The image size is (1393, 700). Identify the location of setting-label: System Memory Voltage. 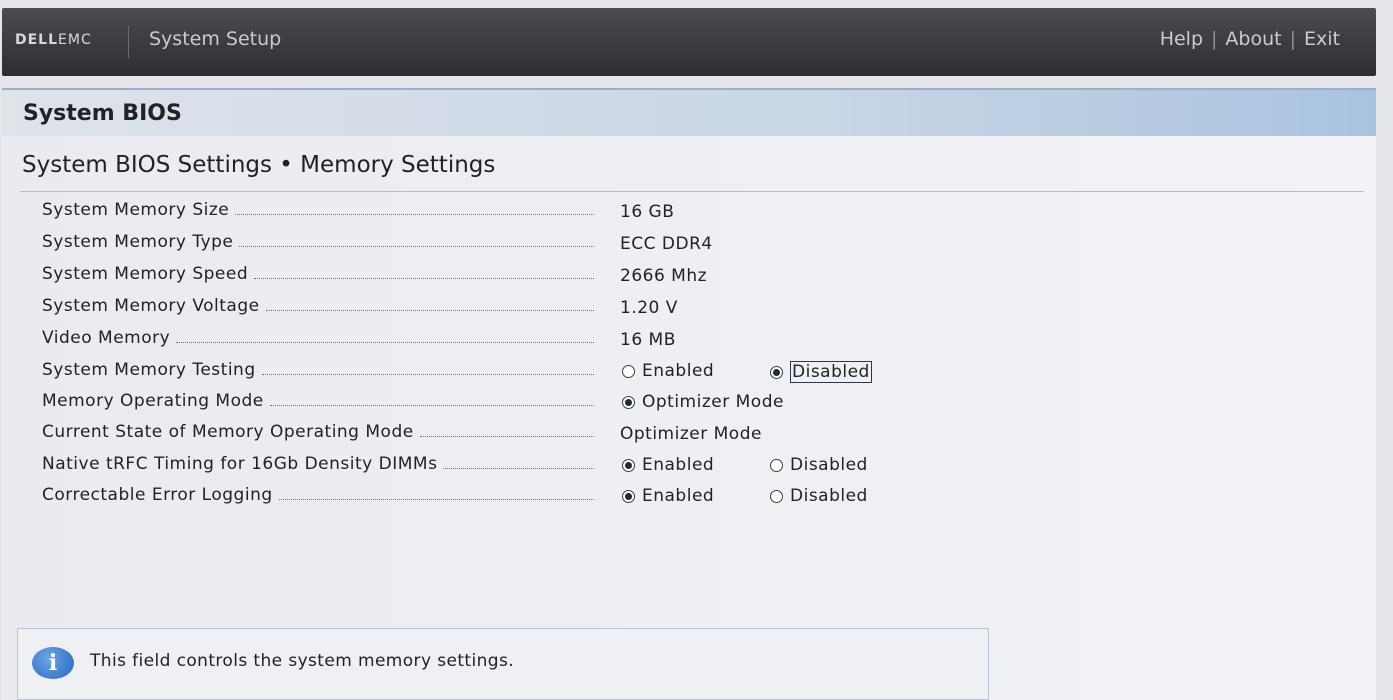
(318, 306).